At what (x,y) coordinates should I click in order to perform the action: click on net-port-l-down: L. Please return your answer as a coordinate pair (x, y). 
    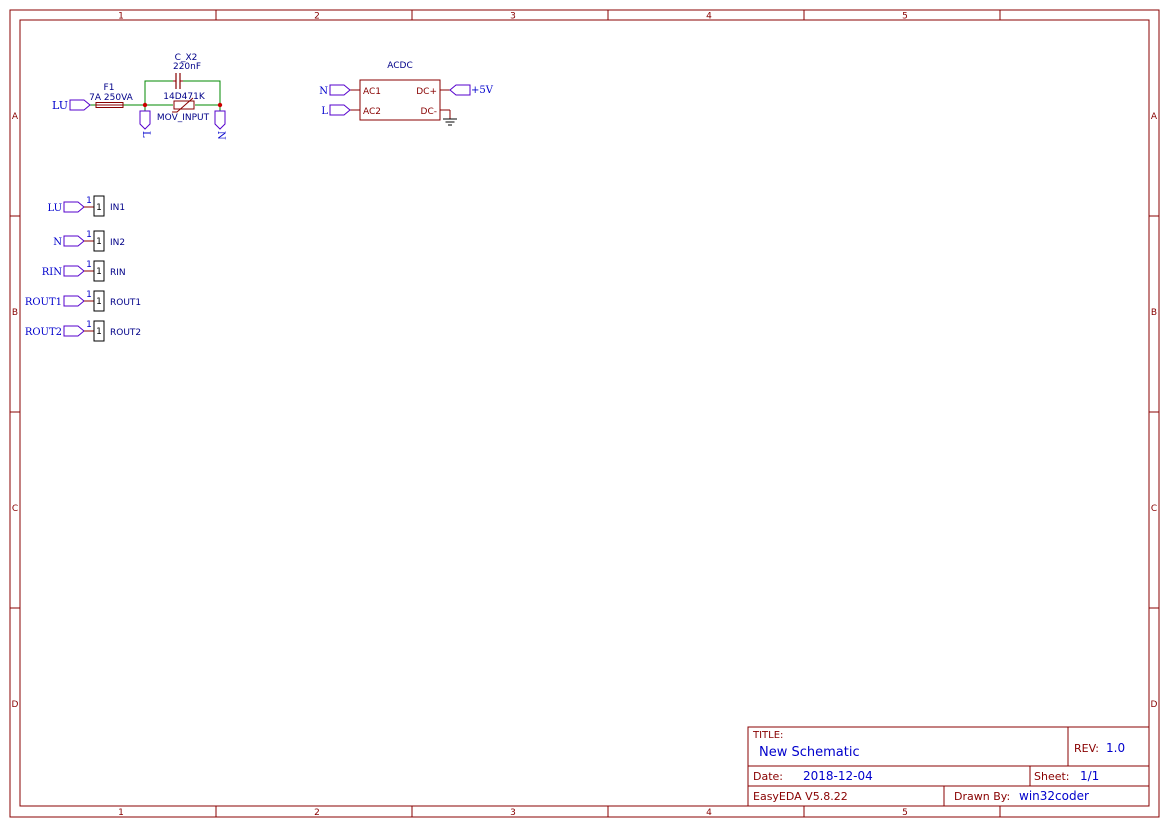
    Looking at the image, I should click on (145, 124).